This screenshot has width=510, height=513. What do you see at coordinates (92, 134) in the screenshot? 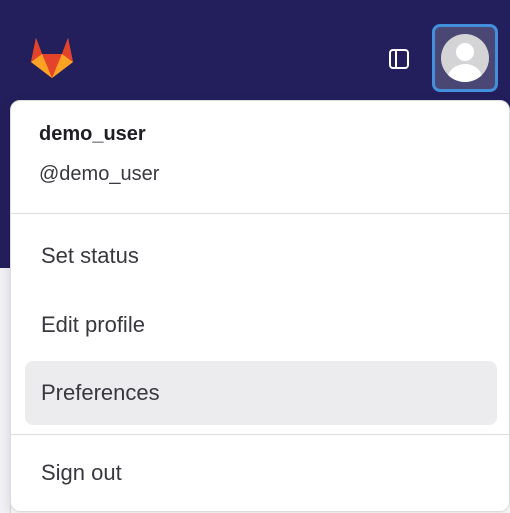
I see `user-display-name: demo_user` at bounding box center [92, 134].